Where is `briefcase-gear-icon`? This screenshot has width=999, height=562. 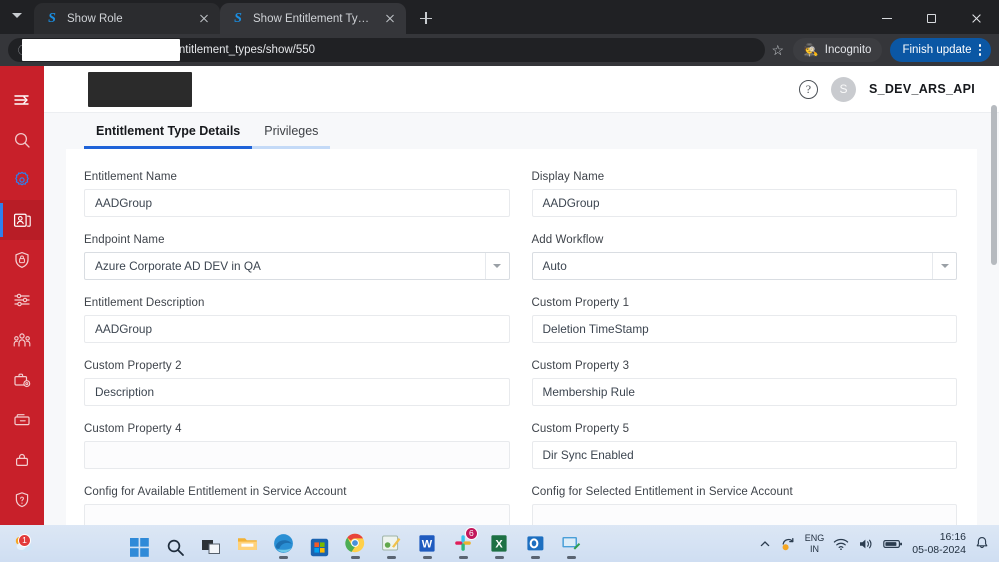 briefcase-gear-icon is located at coordinates (22, 380).